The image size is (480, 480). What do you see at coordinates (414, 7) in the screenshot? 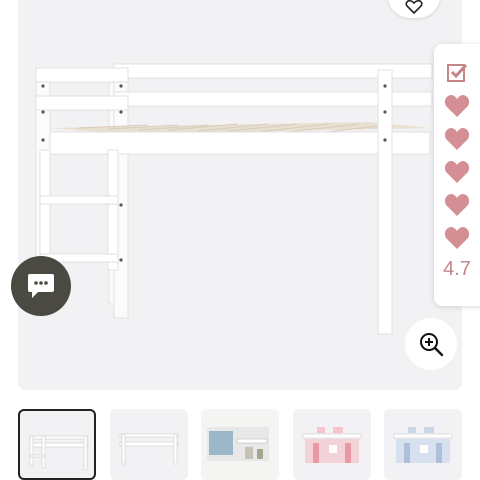
I see `heart-icon` at bounding box center [414, 7].